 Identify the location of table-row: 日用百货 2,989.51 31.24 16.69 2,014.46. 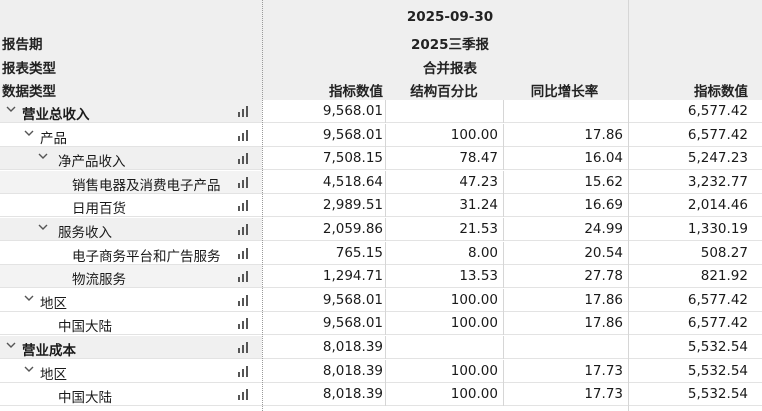
(381, 206).